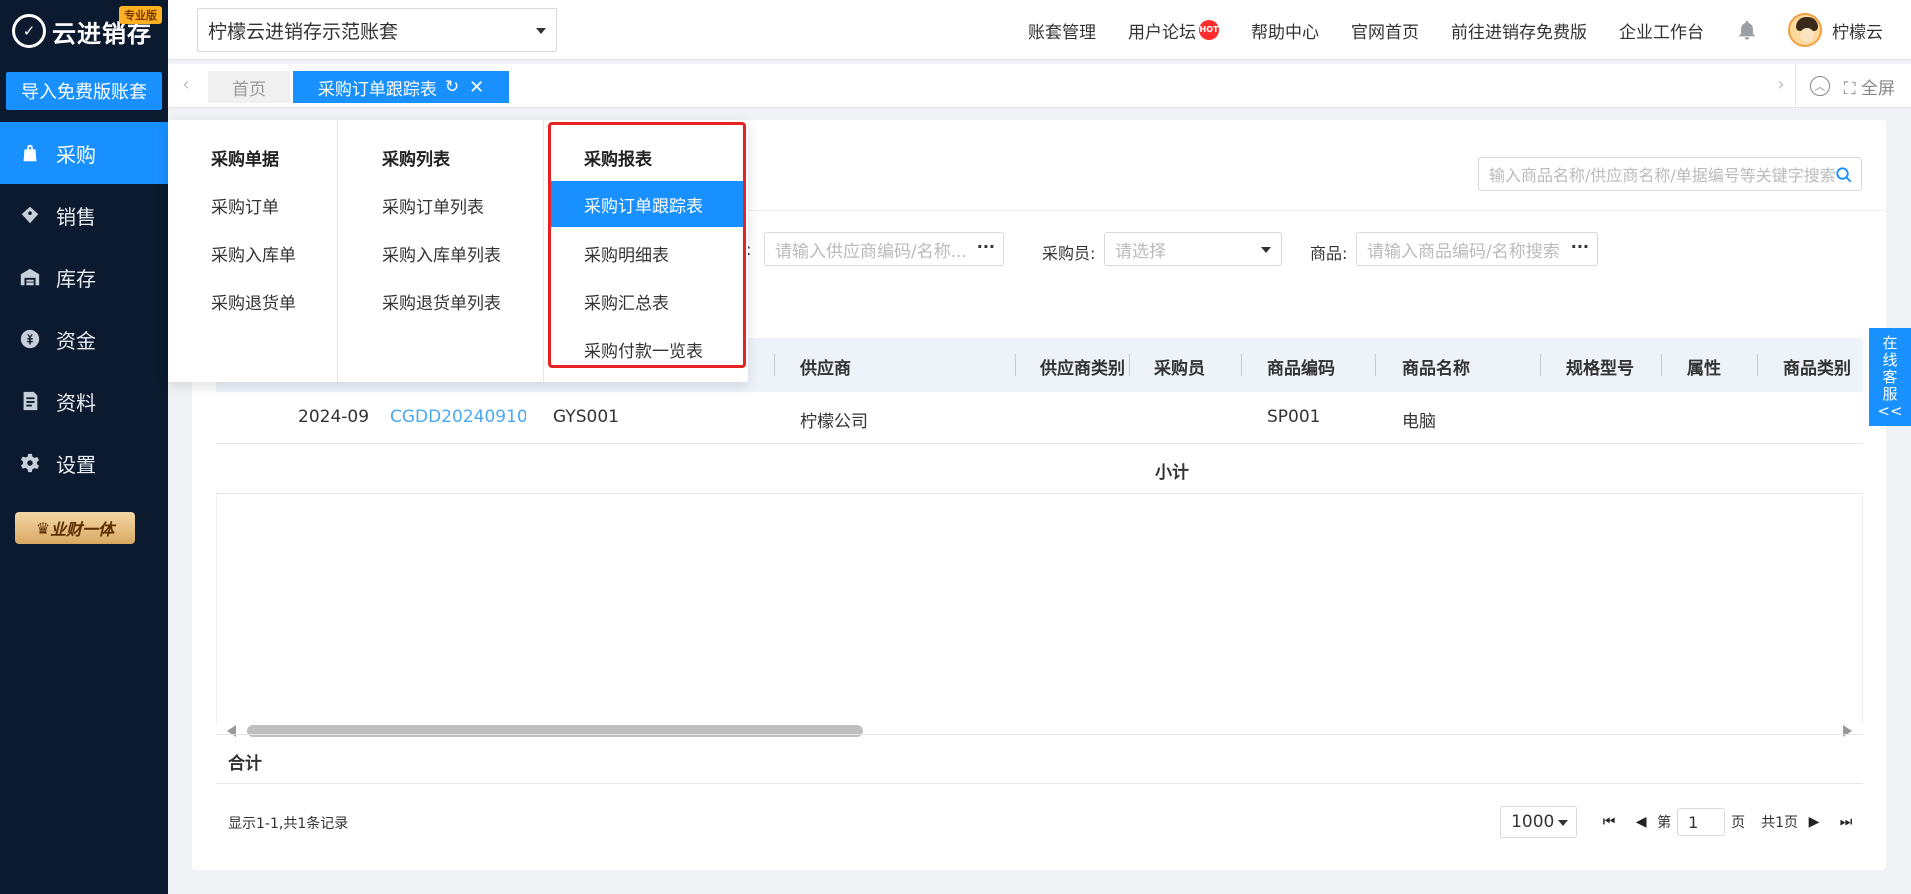 This screenshot has width=1911, height=894. What do you see at coordinates (253, 253) in the screenshot?
I see `menu-item-purchase-receipt: 采购入库单` at bounding box center [253, 253].